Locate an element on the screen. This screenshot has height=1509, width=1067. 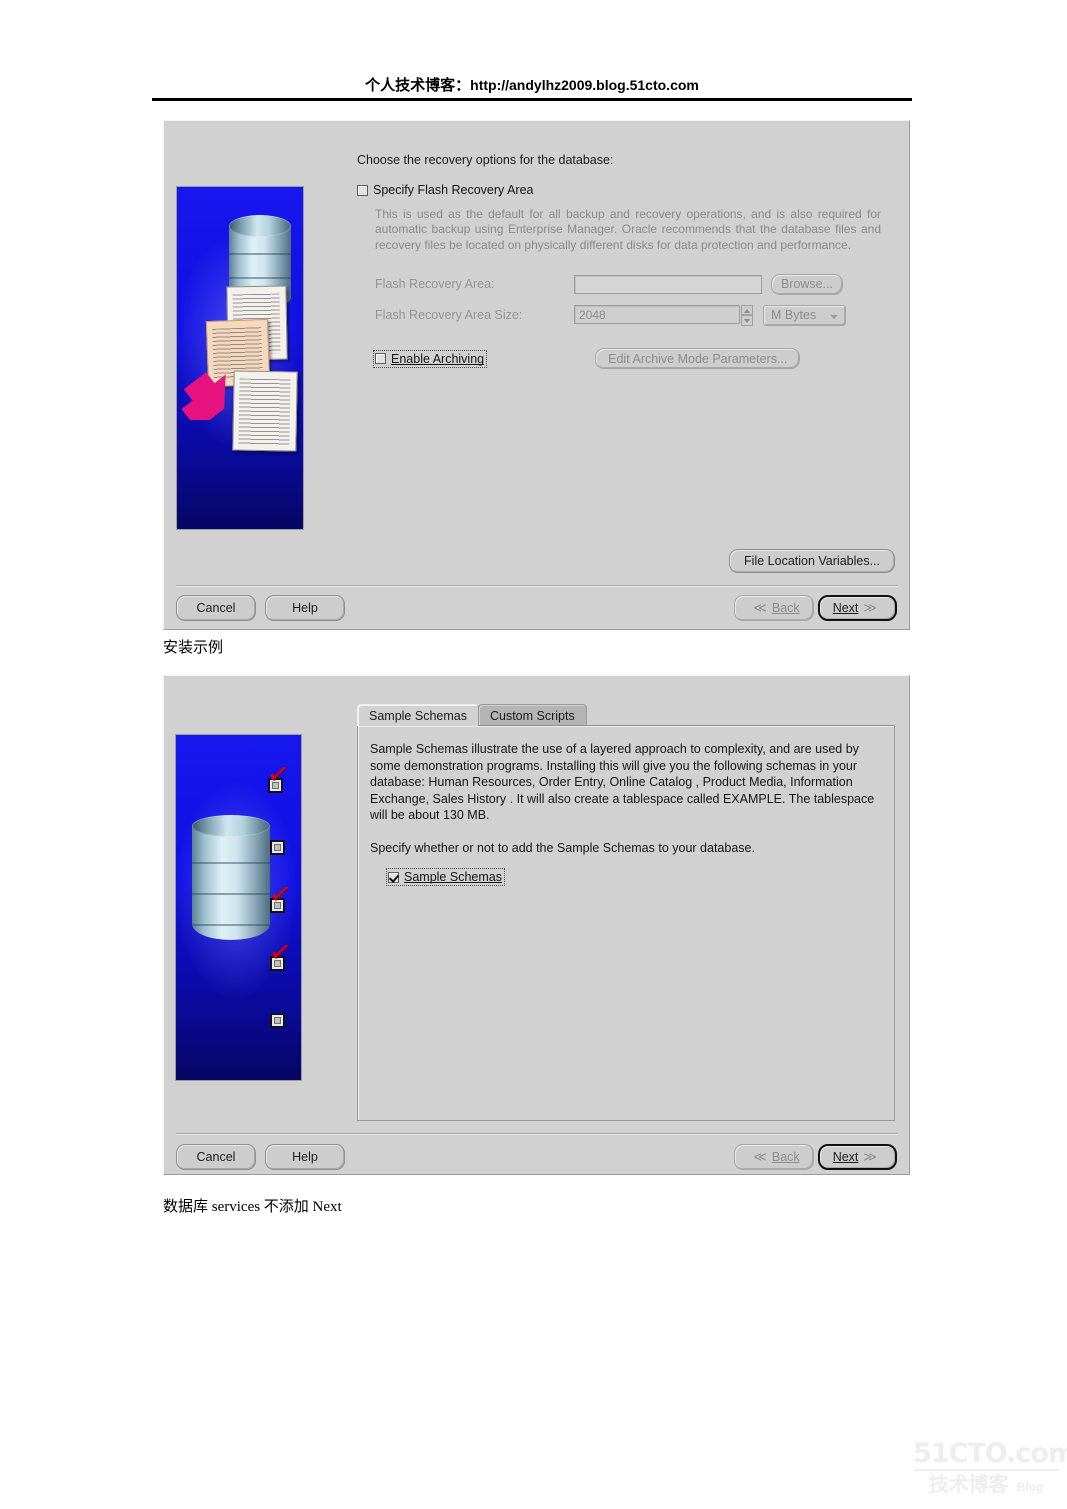
spinner-up-icon is located at coordinates (747, 310).